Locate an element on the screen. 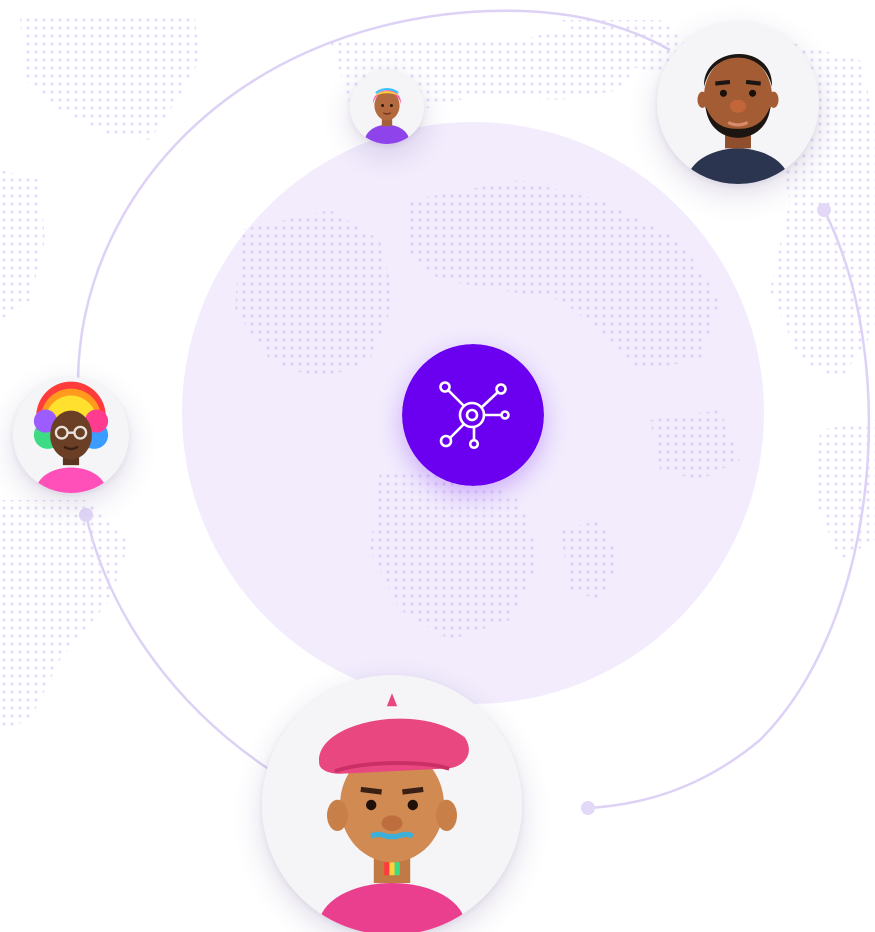  network-hub-icon is located at coordinates (473, 415).